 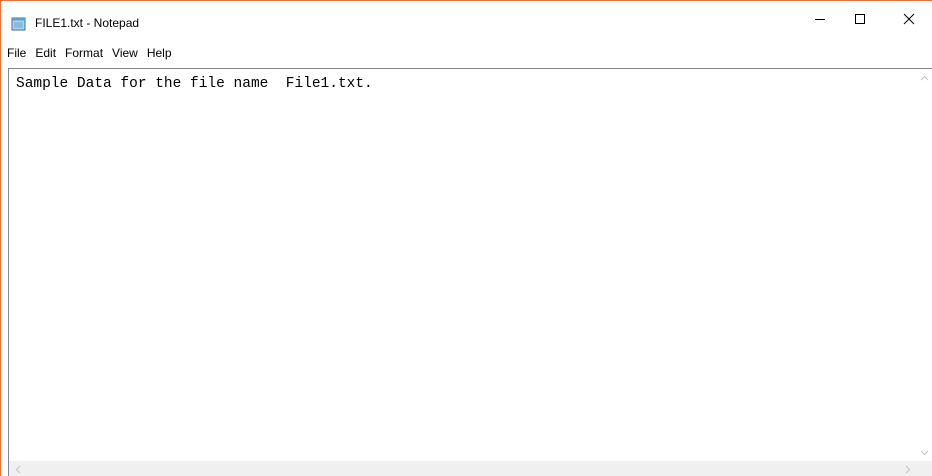 What do you see at coordinates (924, 265) in the screenshot?
I see `vertical-scrollbar` at bounding box center [924, 265].